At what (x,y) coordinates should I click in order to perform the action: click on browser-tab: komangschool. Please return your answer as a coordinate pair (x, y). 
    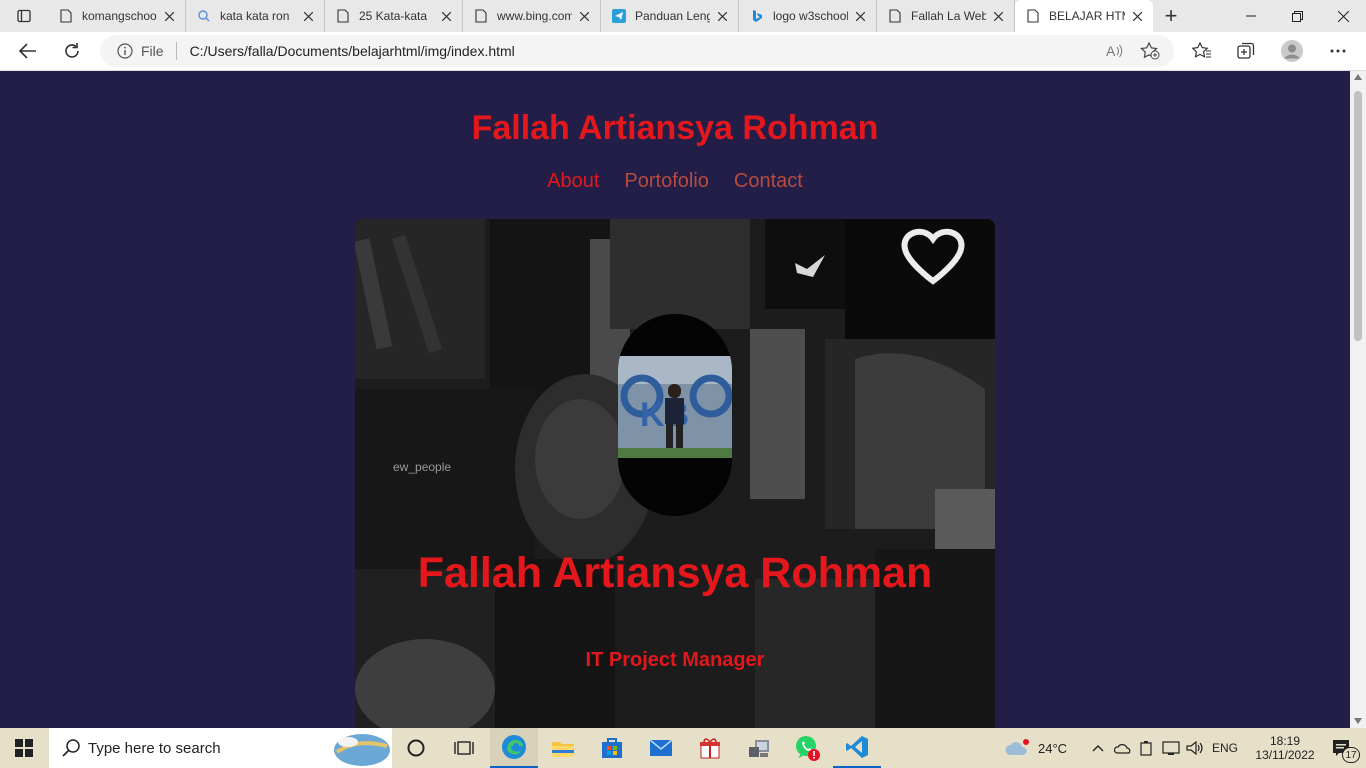
    Looking at the image, I should click on (117, 16).